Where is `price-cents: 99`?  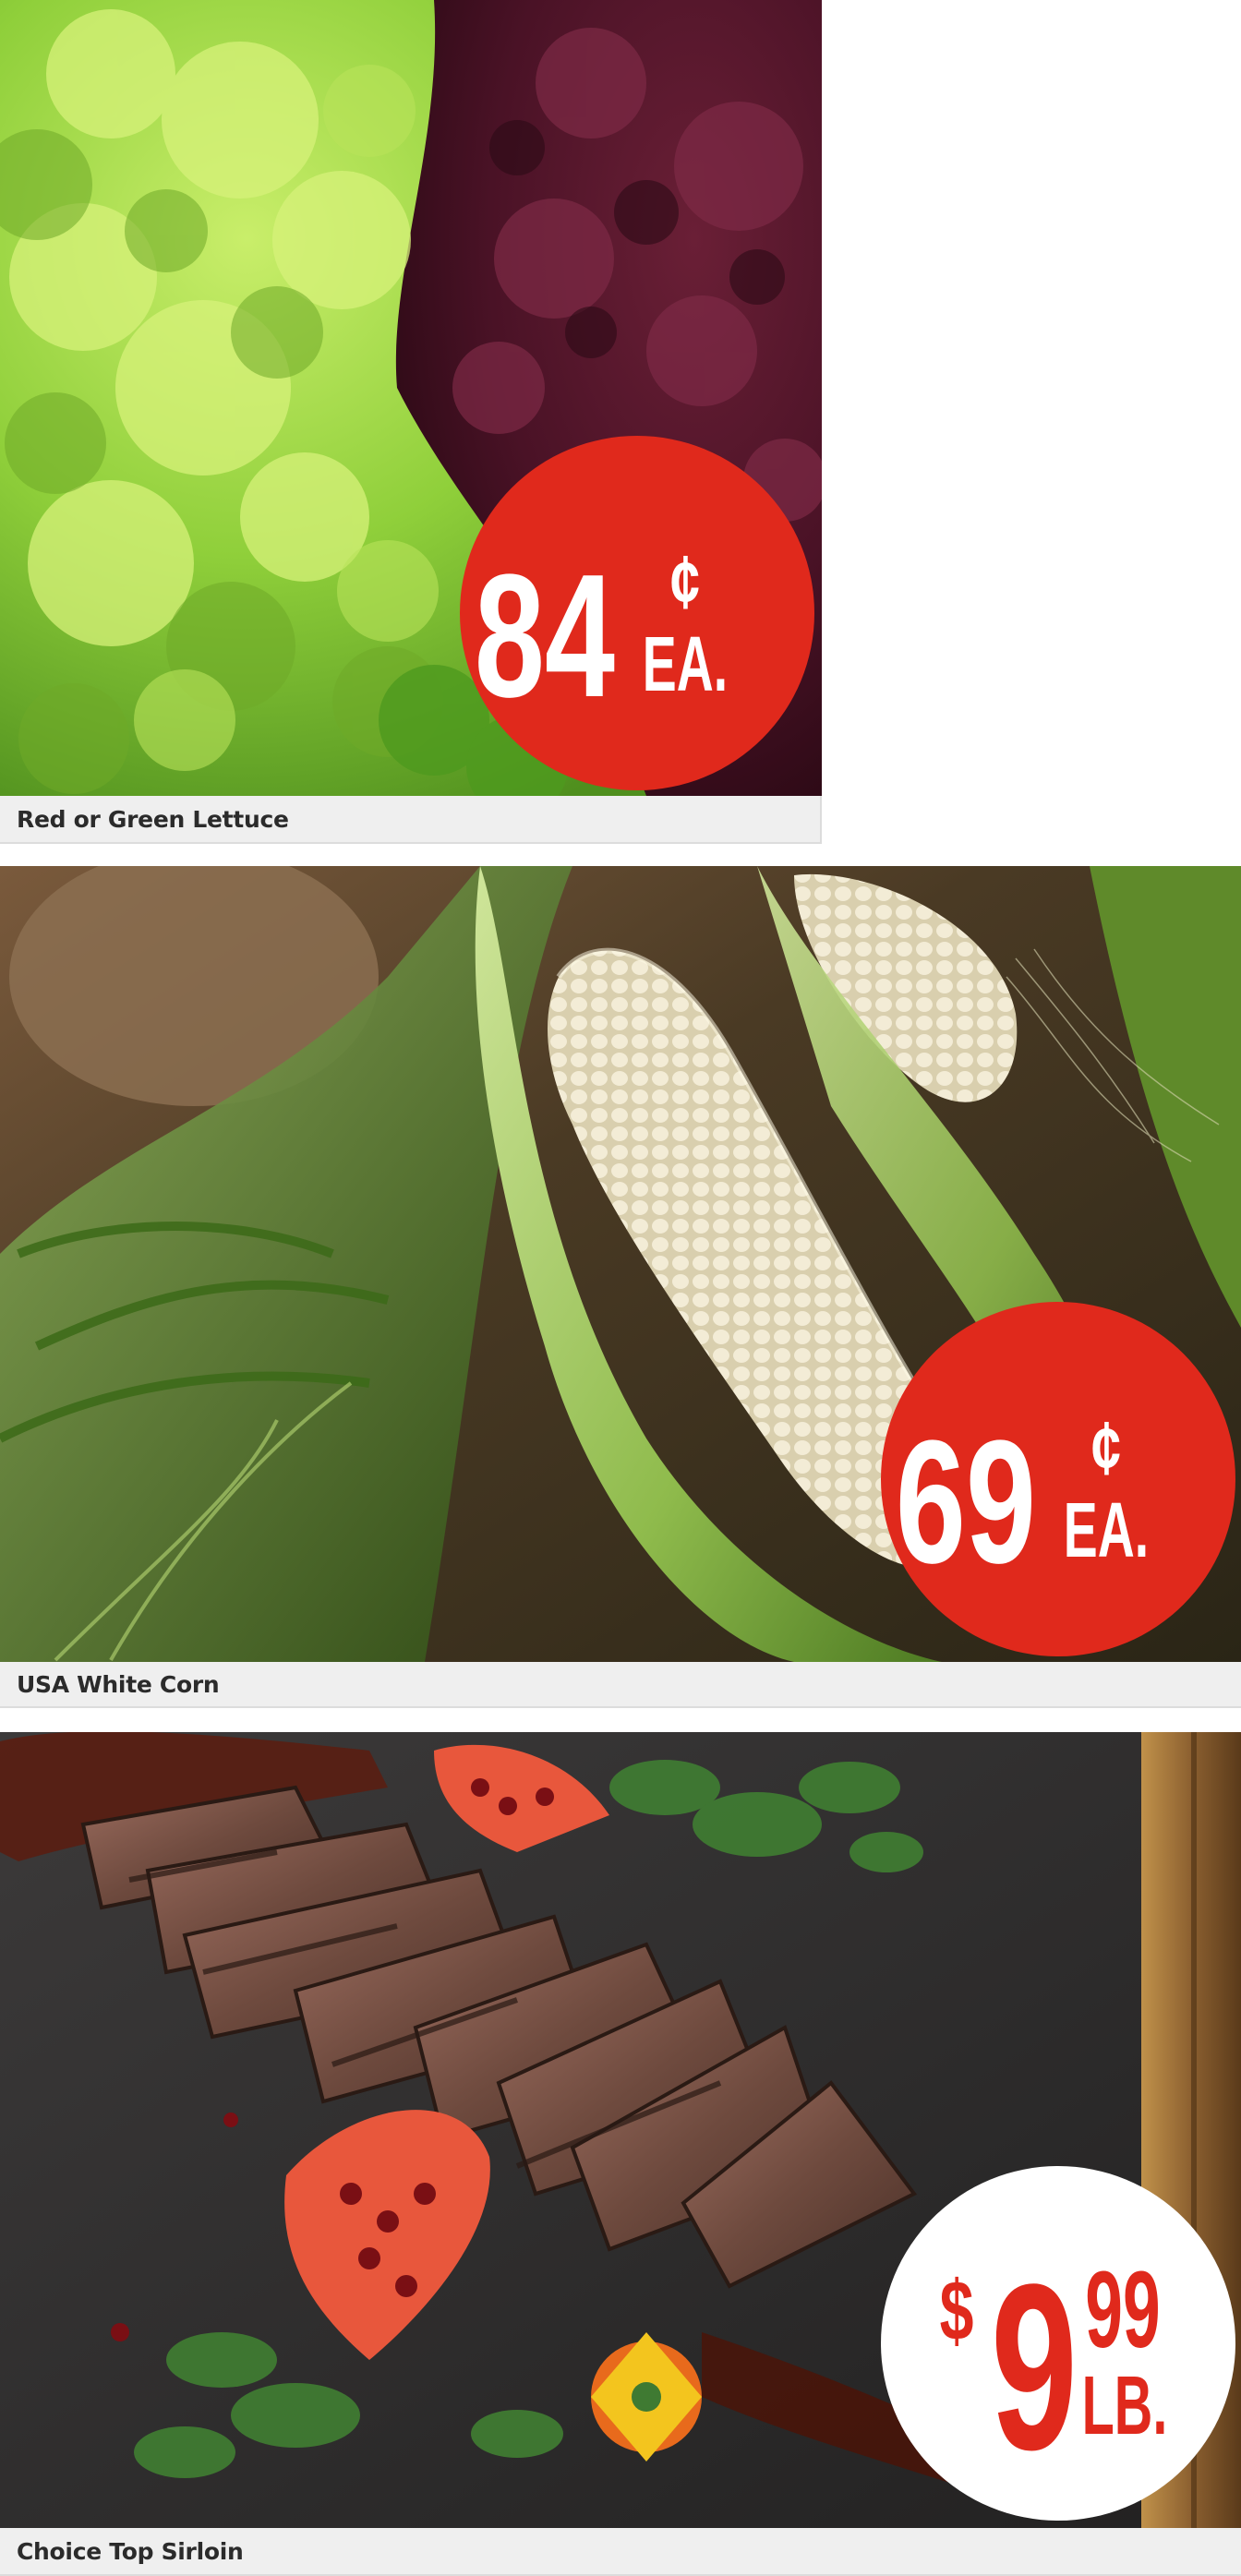 price-cents: 99 is located at coordinates (1123, 2309).